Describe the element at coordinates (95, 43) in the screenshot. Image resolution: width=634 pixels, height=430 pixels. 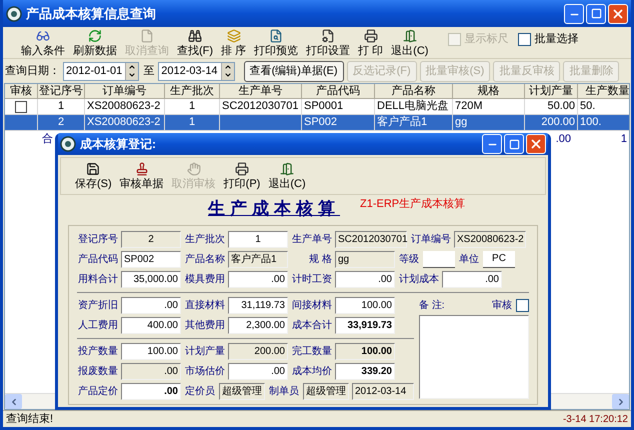
I see `toolbar-button: 刷新数据` at that location.